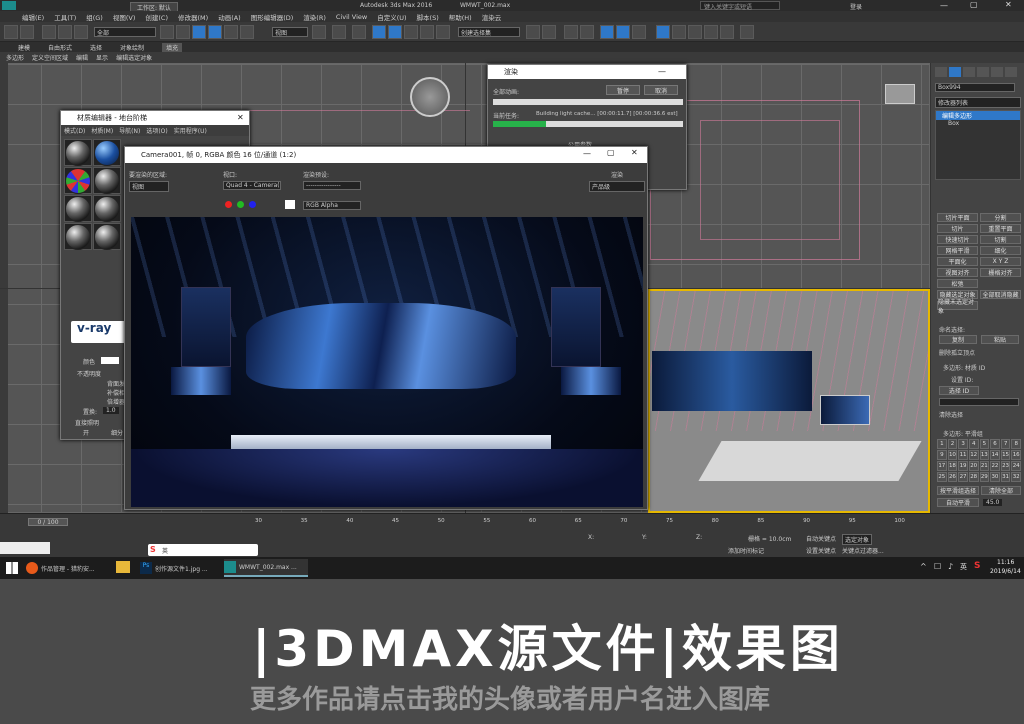 The height and width of the screenshot is (724, 1024). What do you see at coordinates (549, 32) in the screenshot?
I see `align-icon` at bounding box center [549, 32].